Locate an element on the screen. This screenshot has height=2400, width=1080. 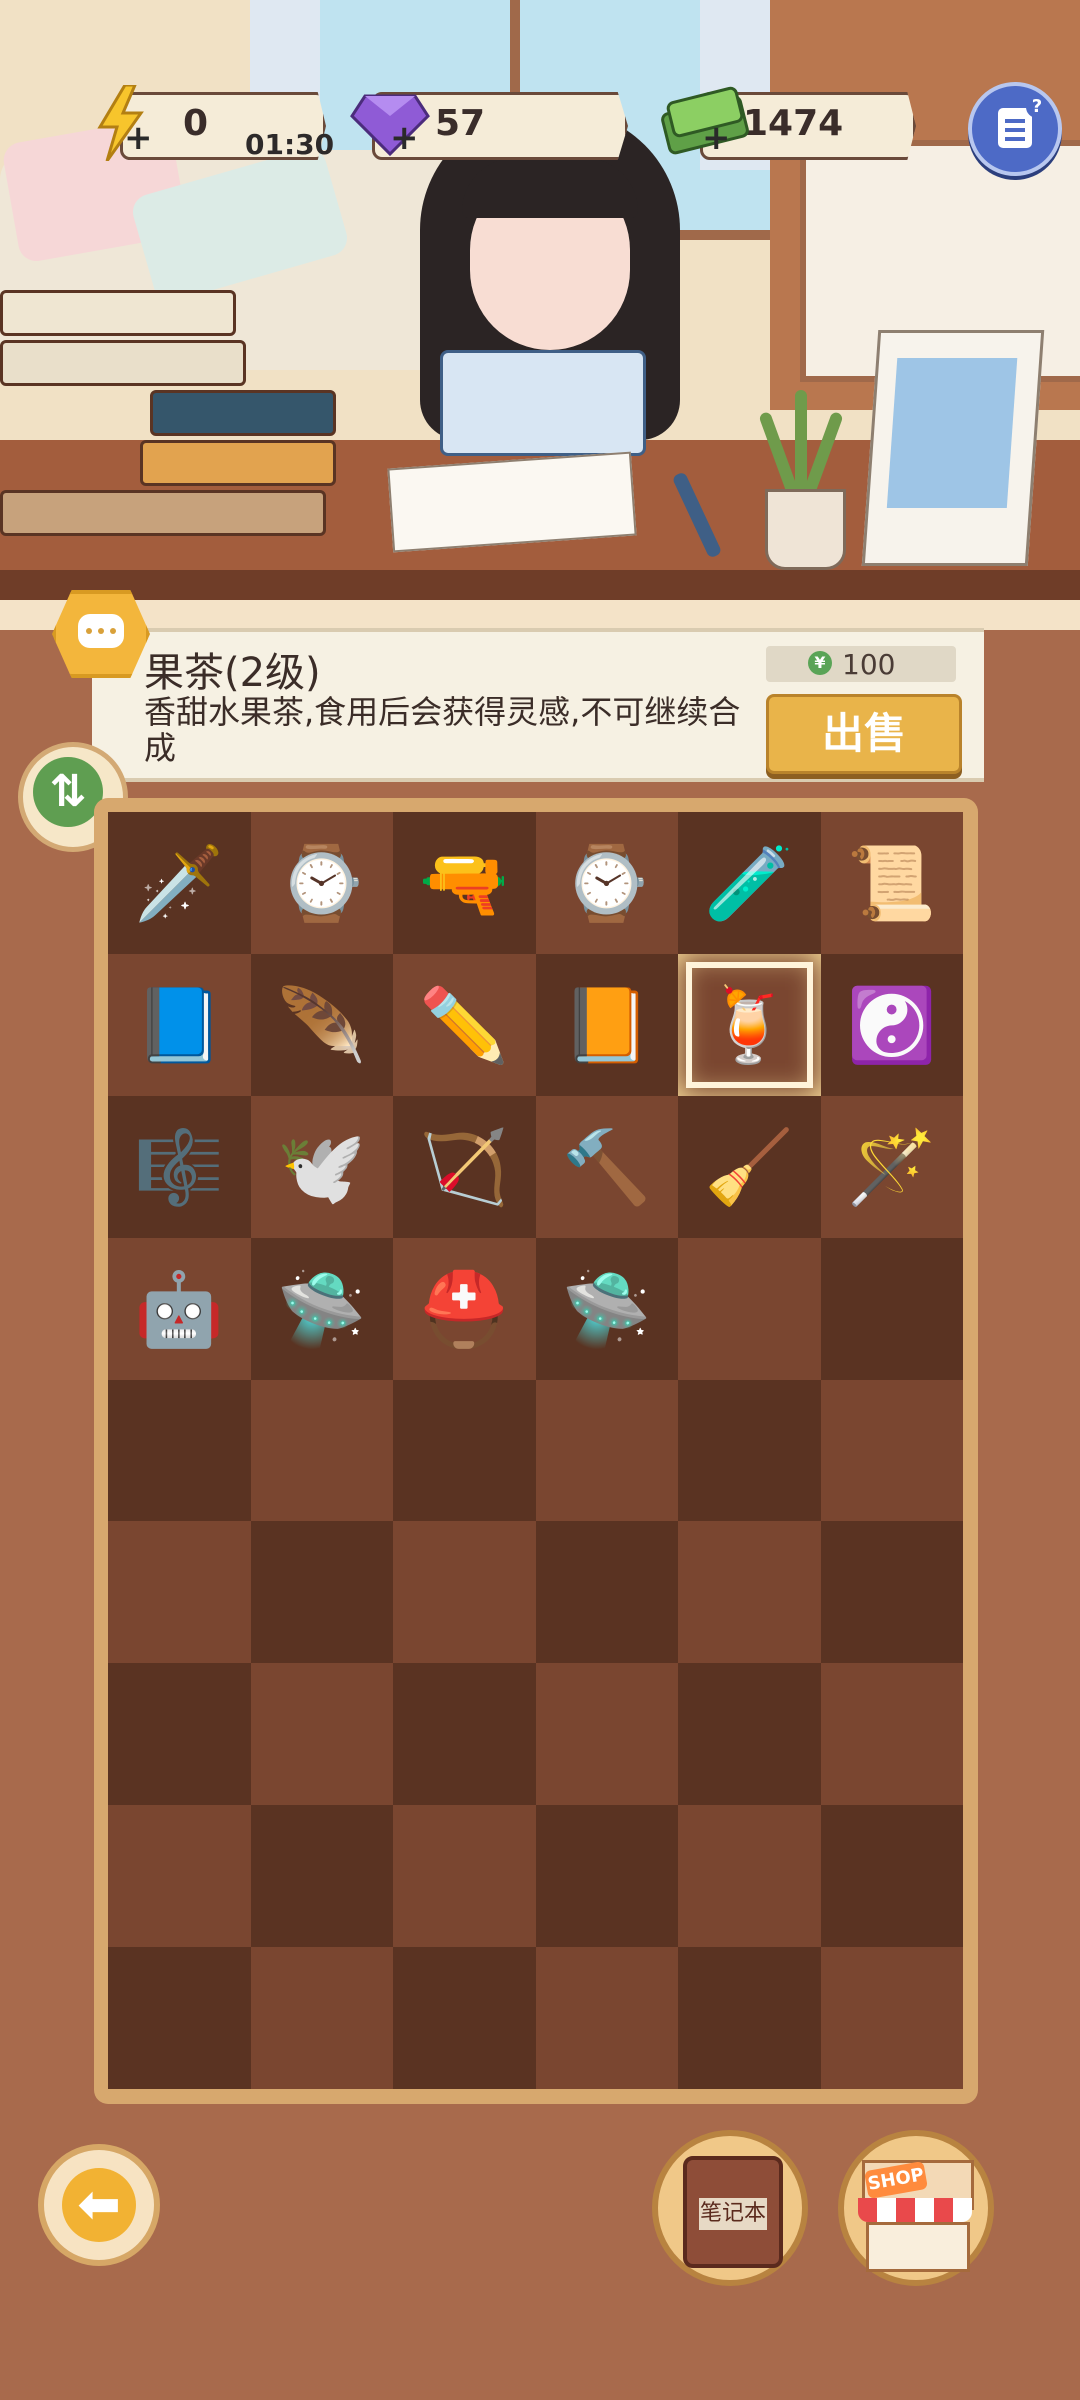
inventory-slot-sword: 🗡️ is located at coordinates (179, 883).